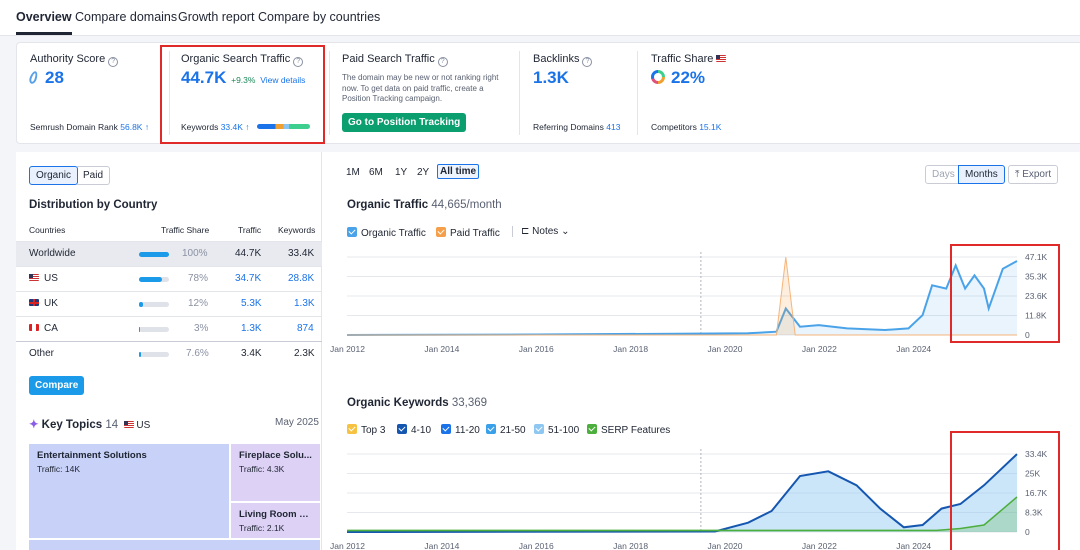 This screenshot has width=1080, height=550. Describe the element at coordinates (613, 127) in the screenshot. I see `referring-domains-value: 413` at that location.